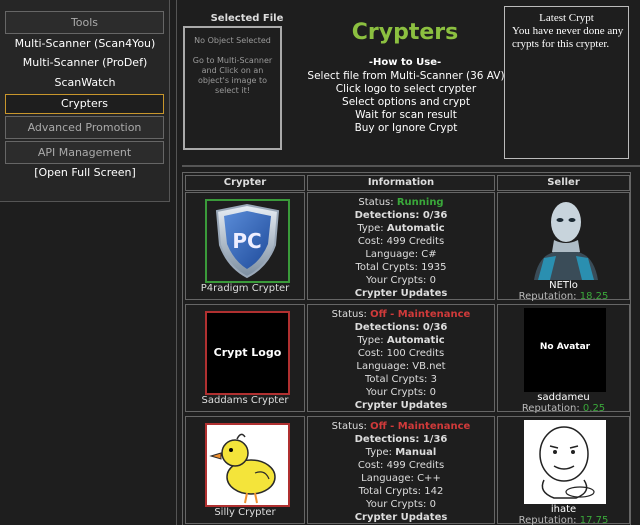 This screenshot has height=525, width=640. Describe the element at coordinates (420, 202) in the screenshot. I see `status-value: Running` at that location.